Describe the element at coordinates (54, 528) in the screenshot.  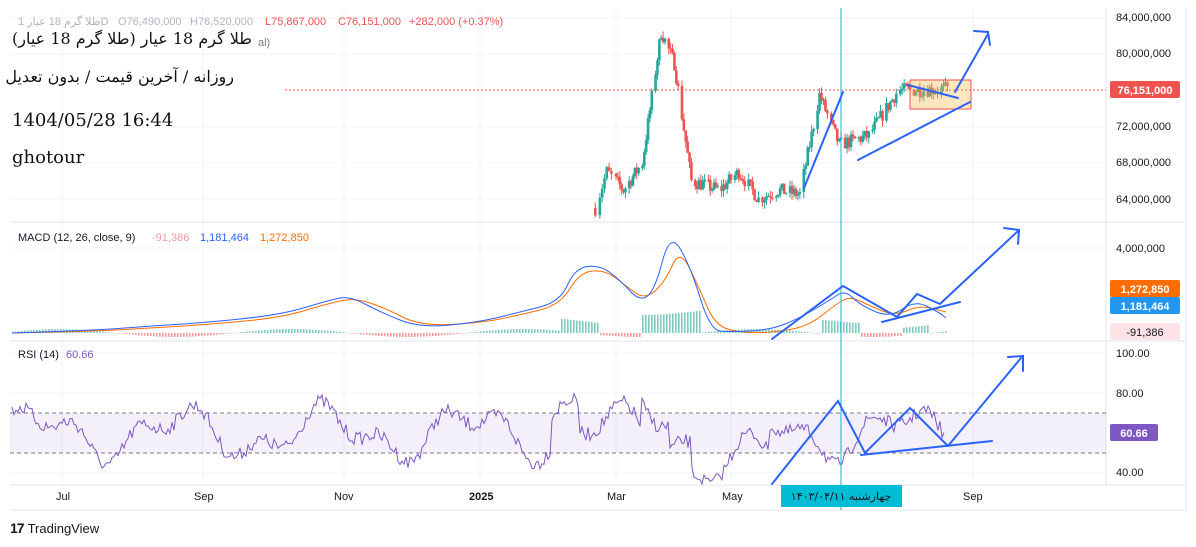
I see `tradingview-brand: 17 TradingView` at that location.